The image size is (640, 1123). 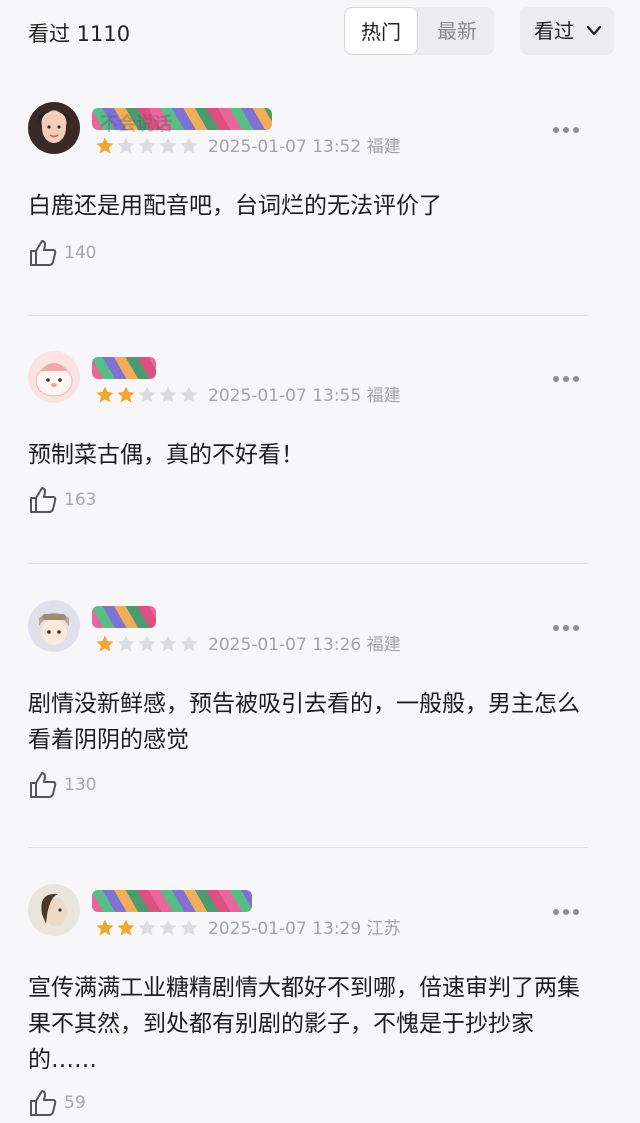 I want to click on like-count: 59, so click(x=75, y=1103).